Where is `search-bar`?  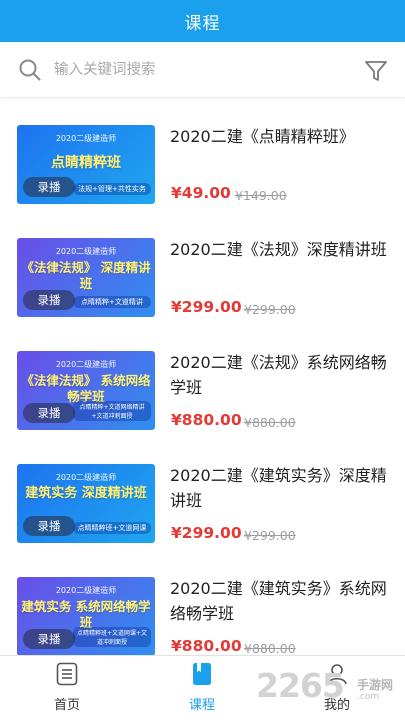 search-bar is located at coordinates (202, 70).